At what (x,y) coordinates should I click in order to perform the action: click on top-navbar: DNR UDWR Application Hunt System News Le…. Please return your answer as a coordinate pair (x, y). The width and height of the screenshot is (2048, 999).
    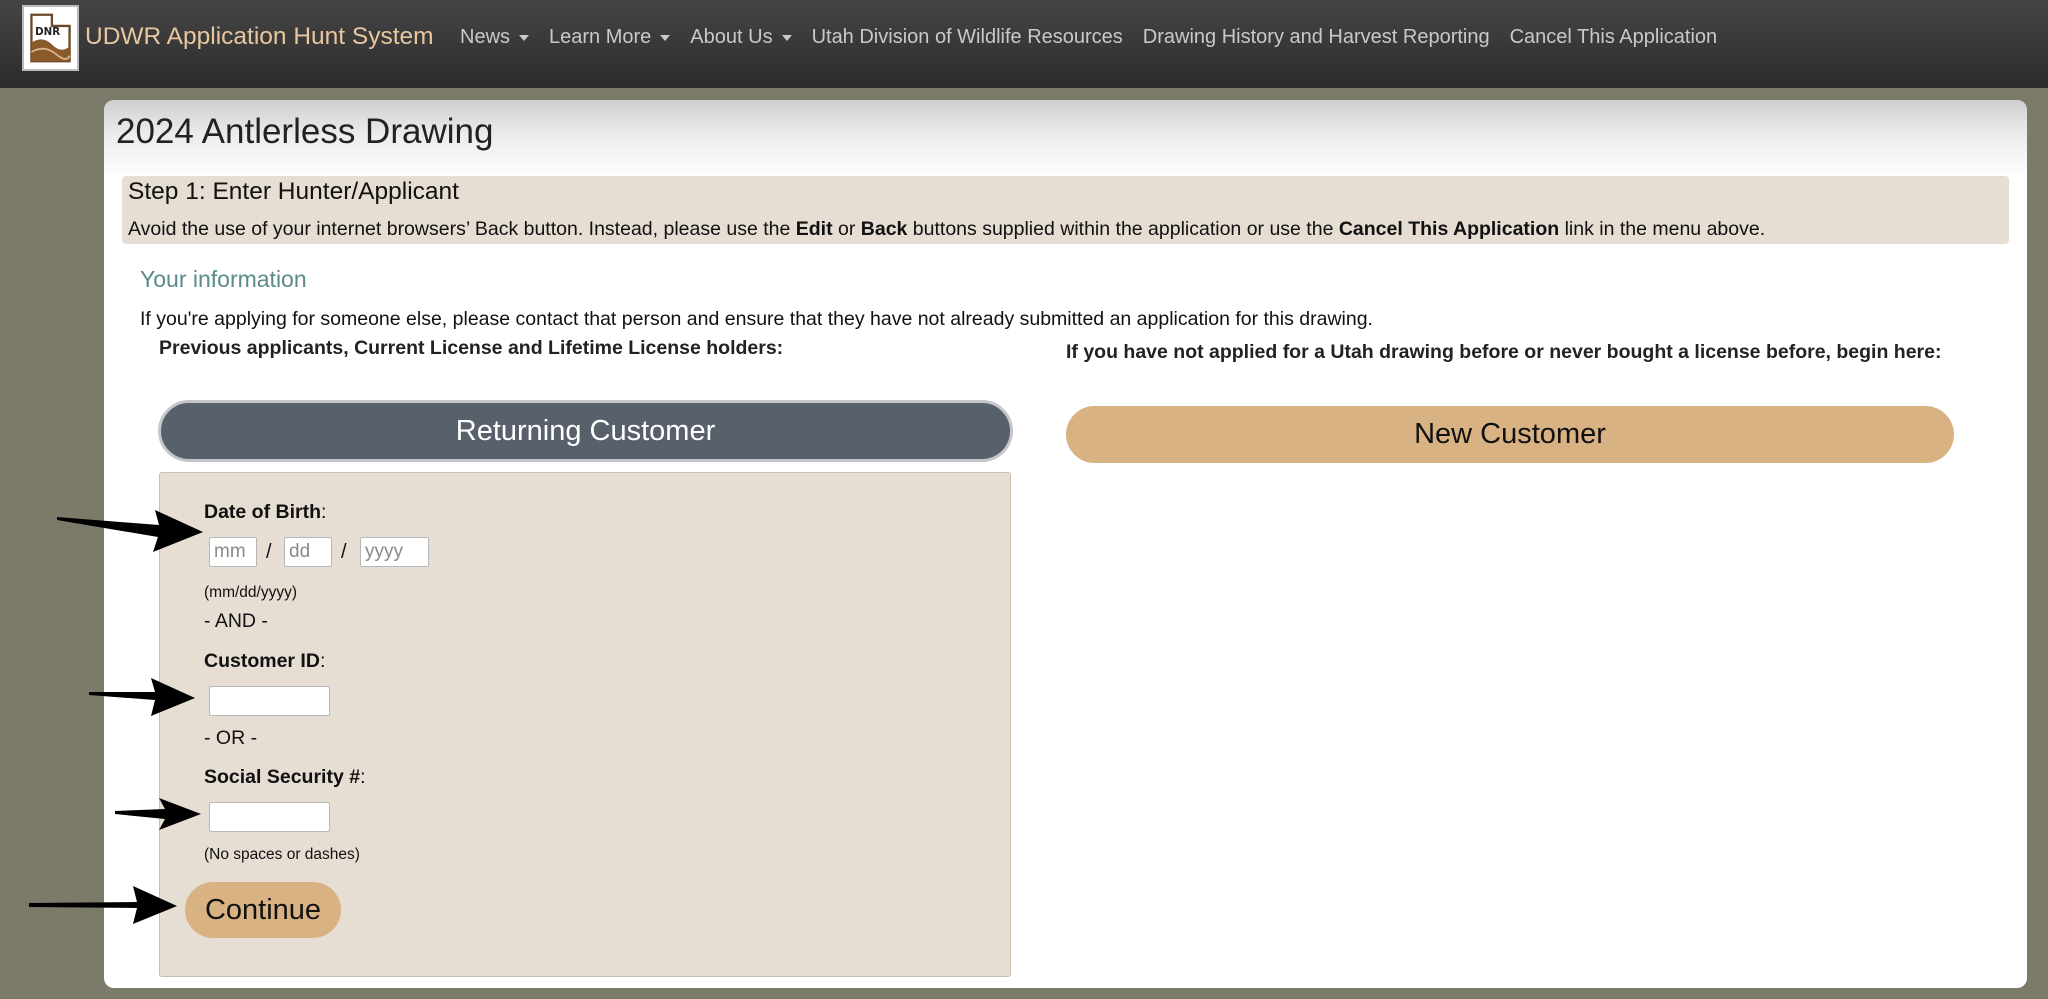
    Looking at the image, I should click on (1024, 44).